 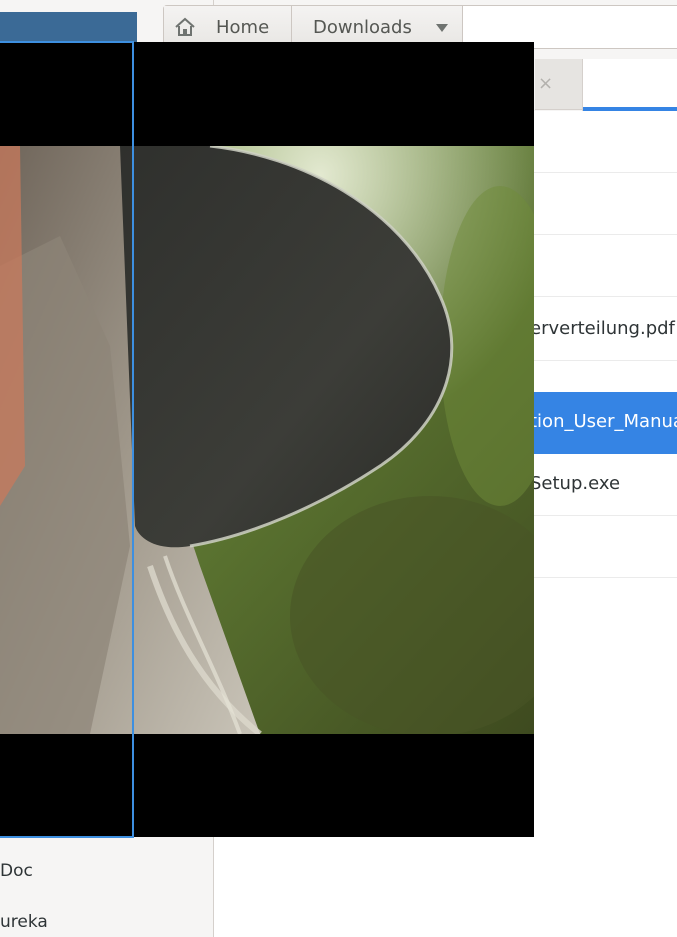 I want to click on path-home-label: Home, so click(x=243, y=27).